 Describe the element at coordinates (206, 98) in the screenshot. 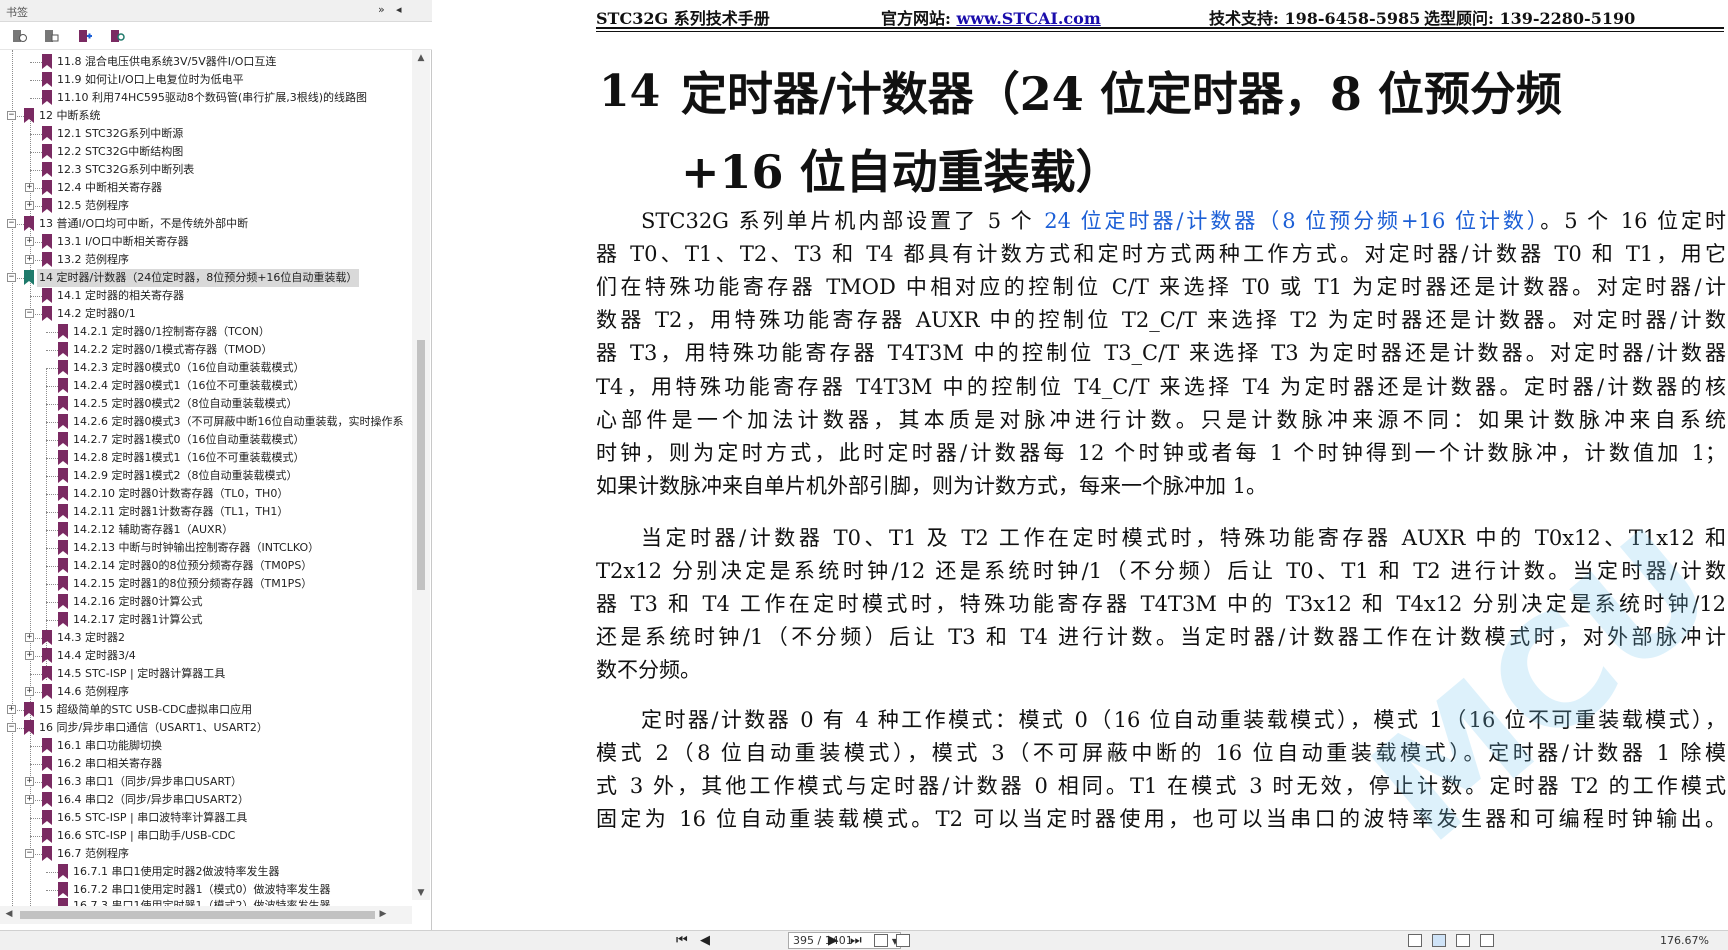

I see `bookmark-item: 11.10 利用74HC595驱动8个数码管(串行扩展,3根线)的线路图` at that location.